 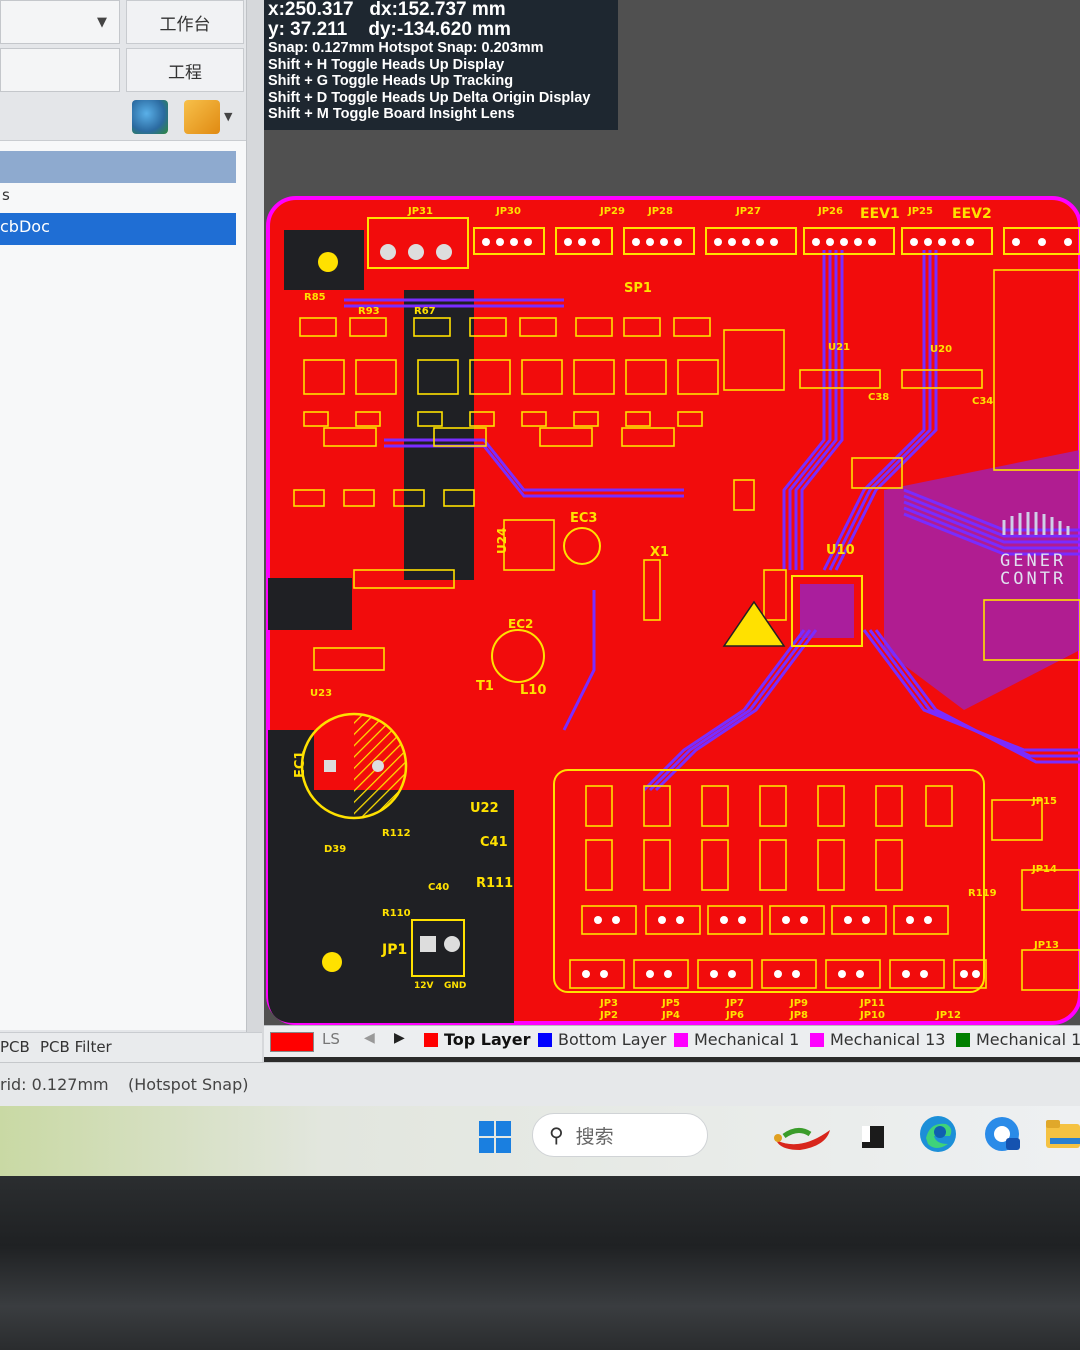 What do you see at coordinates (438, 887) in the screenshot?
I see `label-c40: C40` at bounding box center [438, 887].